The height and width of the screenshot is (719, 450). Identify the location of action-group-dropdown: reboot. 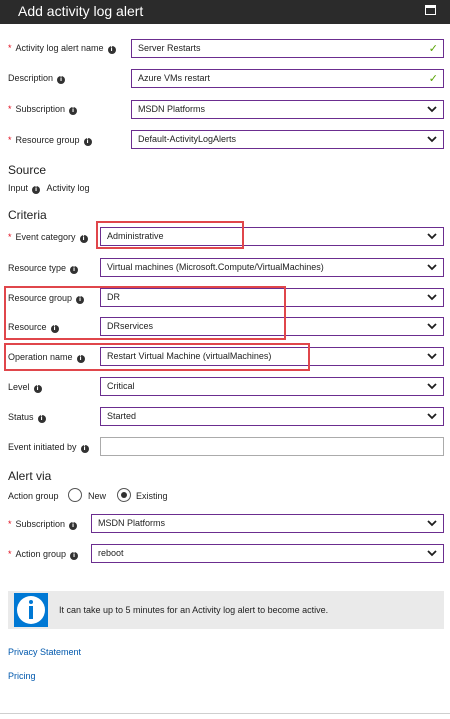
(267, 553).